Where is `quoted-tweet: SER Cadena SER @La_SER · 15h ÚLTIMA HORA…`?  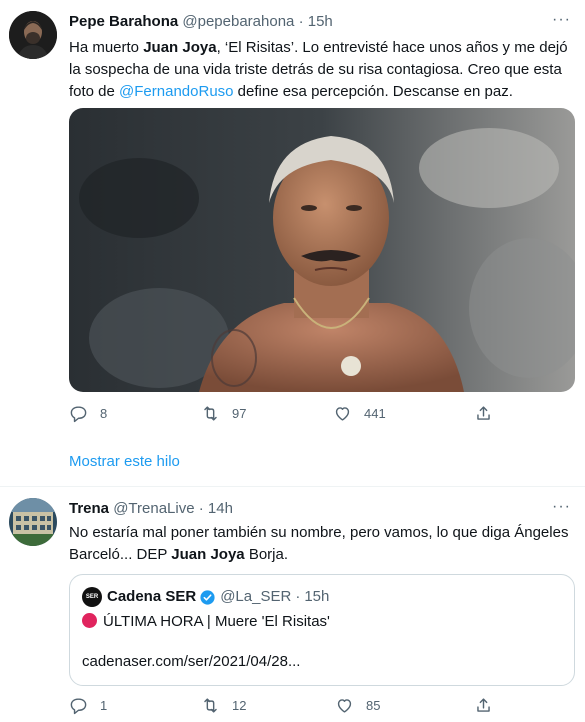
quoted-tweet: SER Cadena SER @La_SER · 15h ÚLTIMA HORA… is located at coordinates (322, 630).